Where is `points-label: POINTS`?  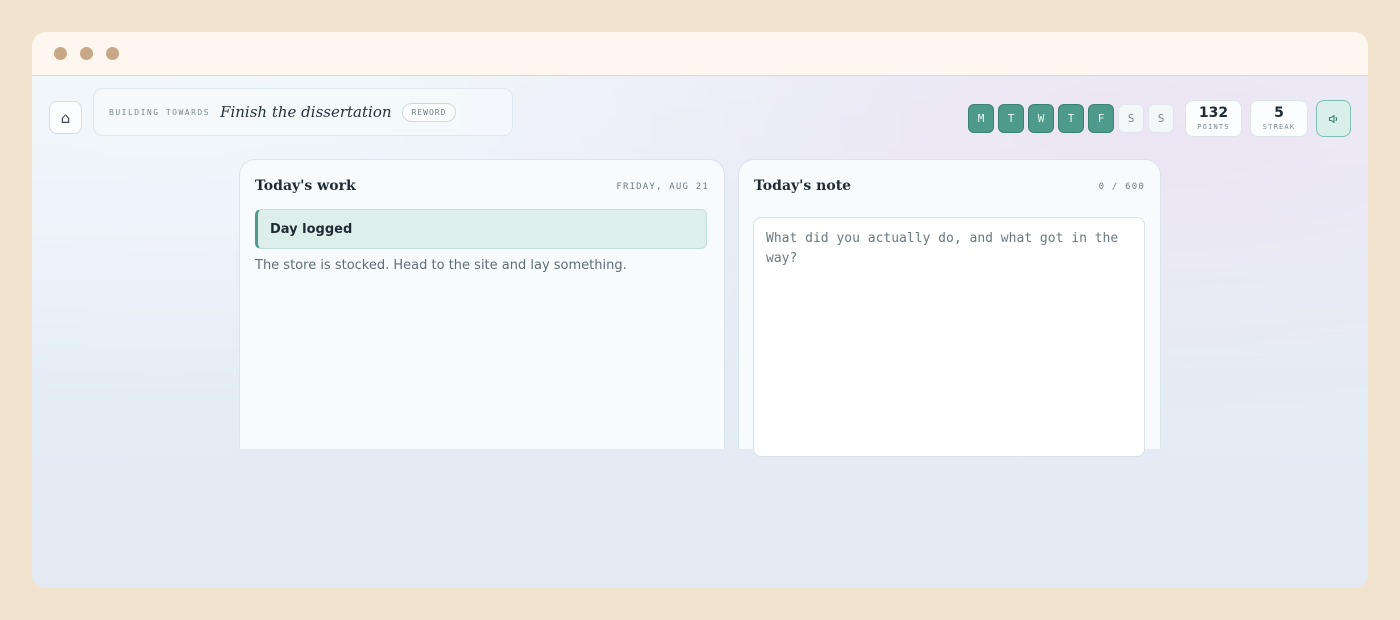
points-label: POINTS is located at coordinates (1213, 127).